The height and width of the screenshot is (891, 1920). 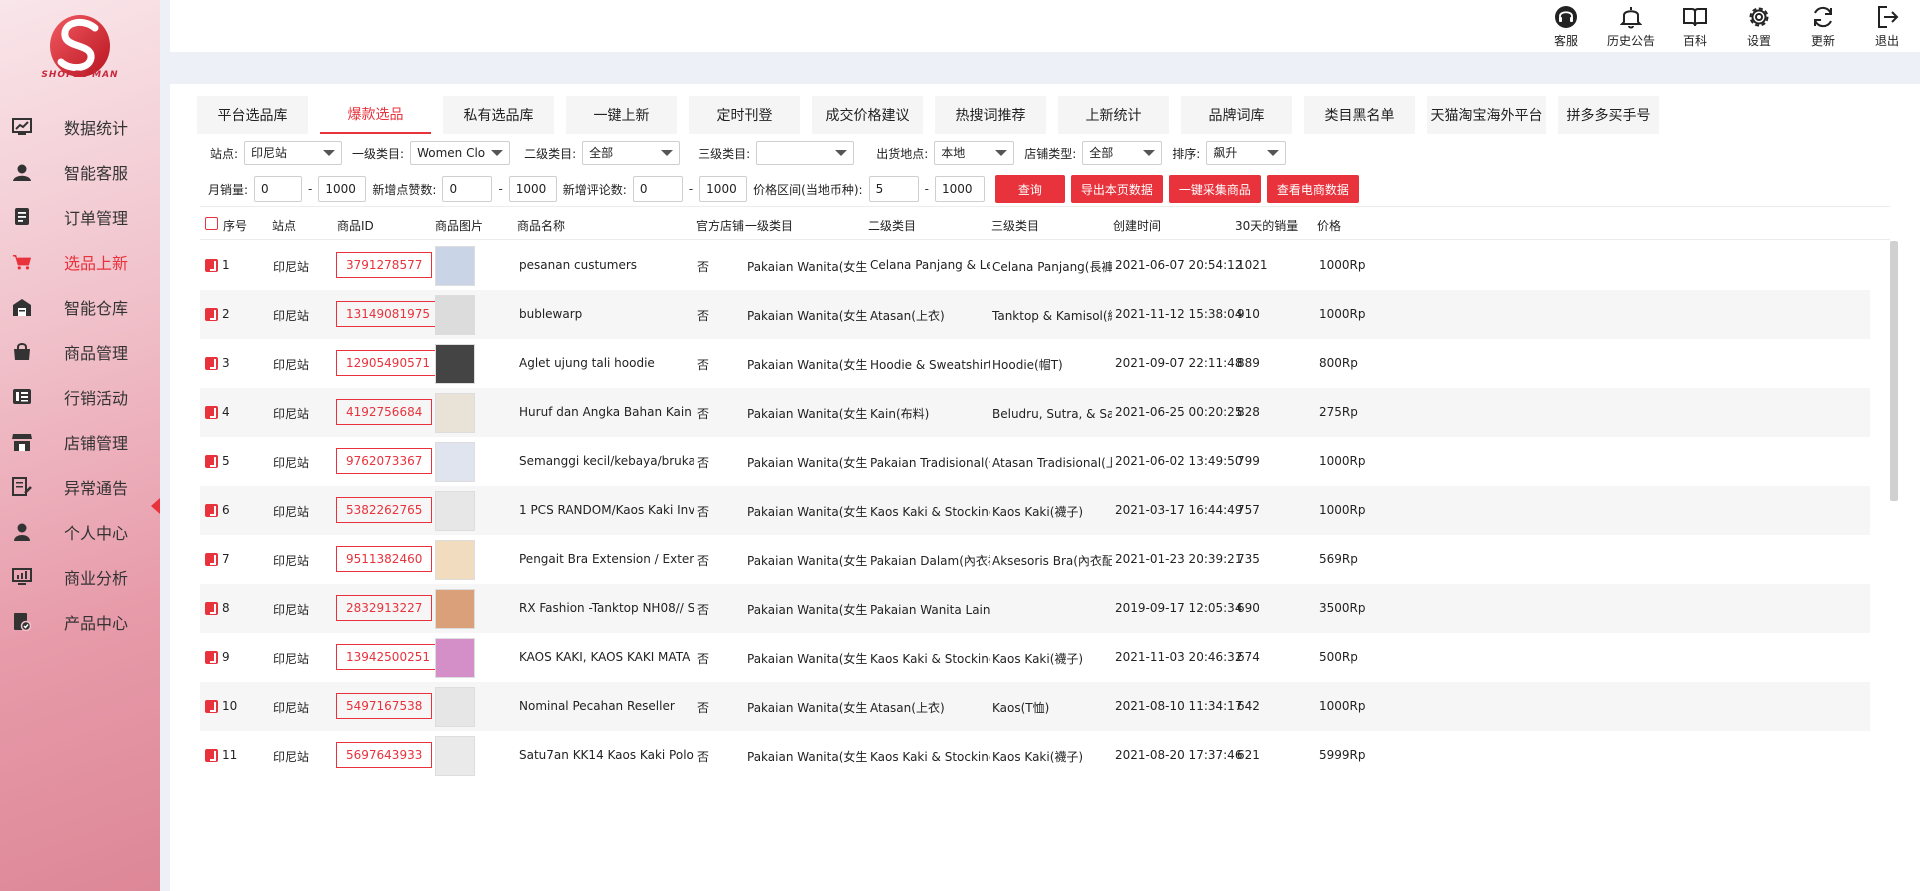 I want to click on product-id-link: 5382262765, so click(x=384, y=510).